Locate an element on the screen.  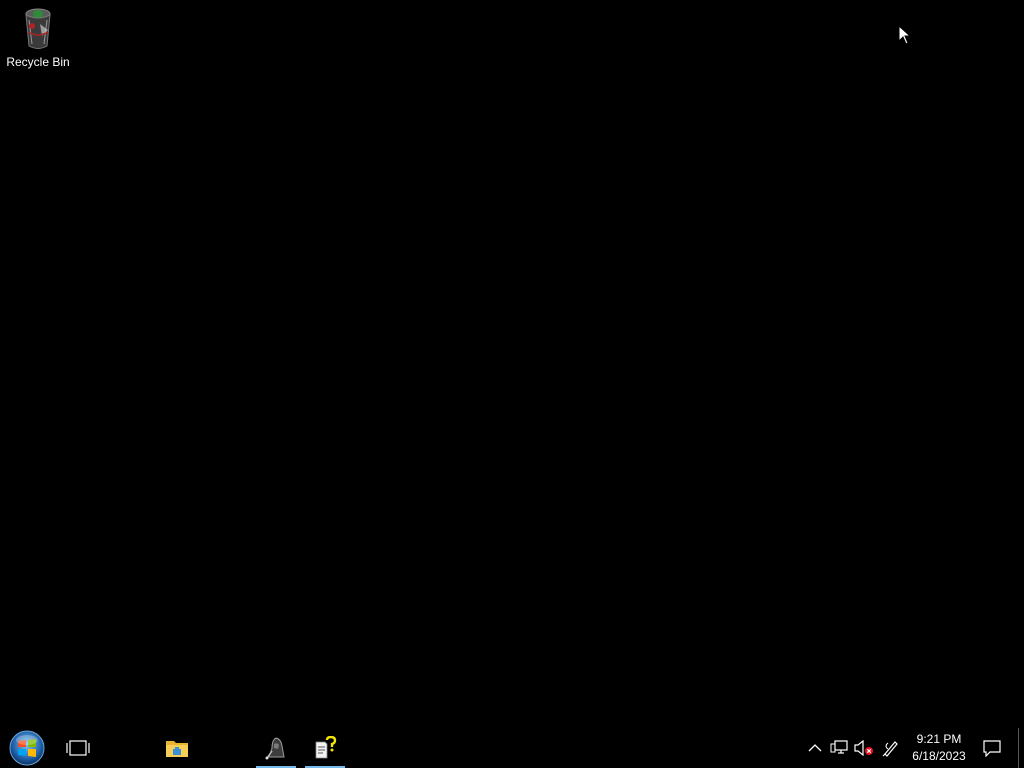
action-center-button is located at coordinates (992, 748).